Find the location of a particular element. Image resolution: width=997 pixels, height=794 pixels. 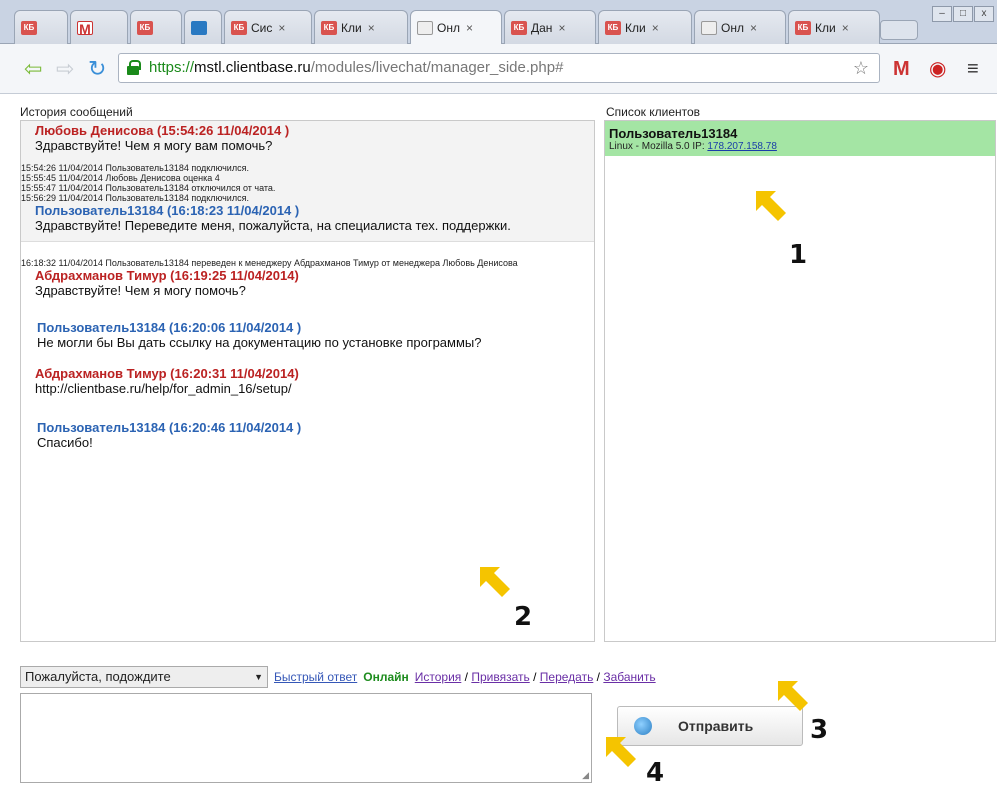

status-select: Пожалуйста, подождите ▼ is located at coordinates (144, 677).